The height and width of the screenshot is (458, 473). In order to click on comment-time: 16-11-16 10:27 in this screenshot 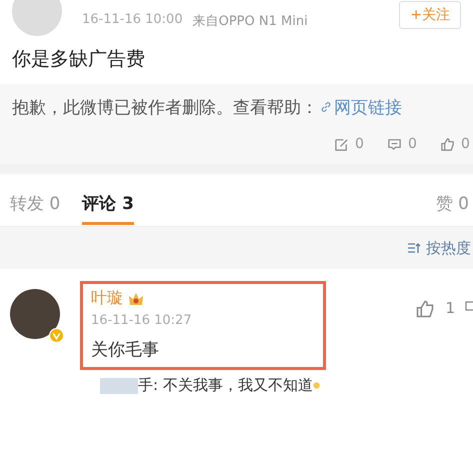, I will do `click(142, 320)`.